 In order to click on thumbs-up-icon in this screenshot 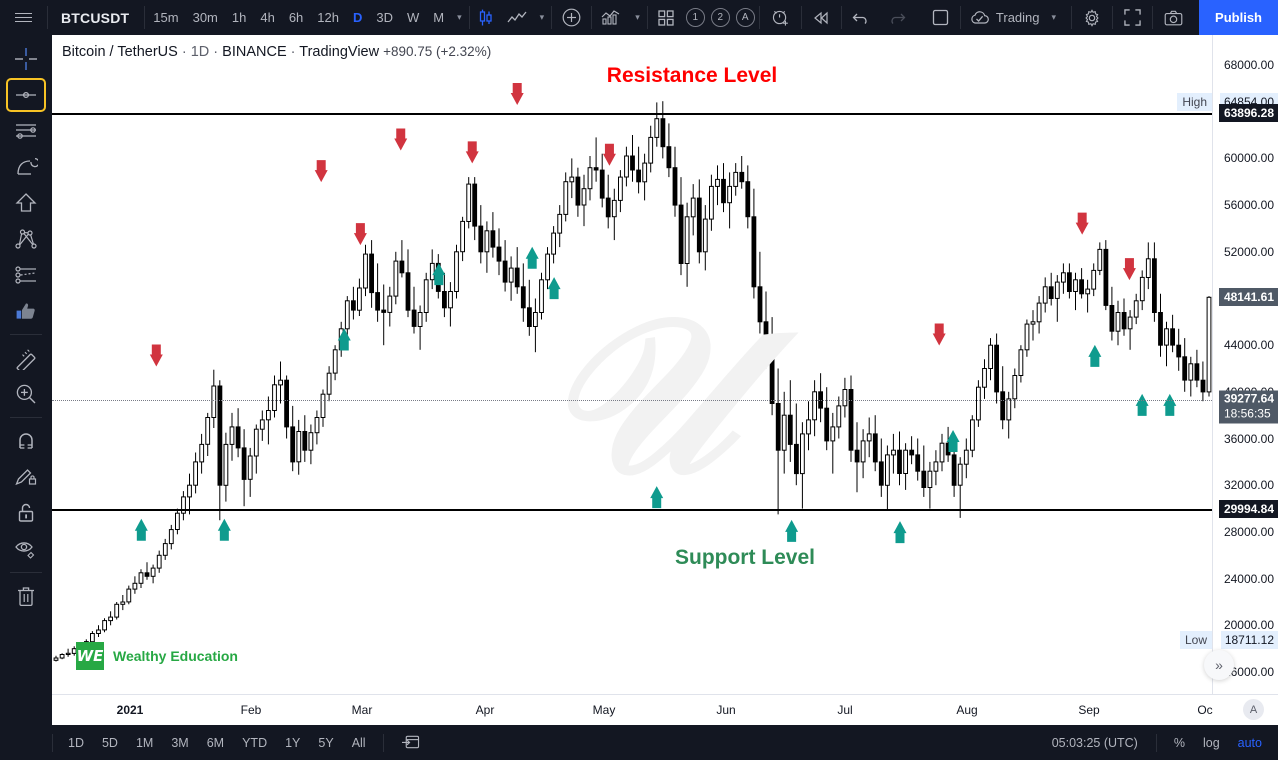, I will do `click(26, 311)`.